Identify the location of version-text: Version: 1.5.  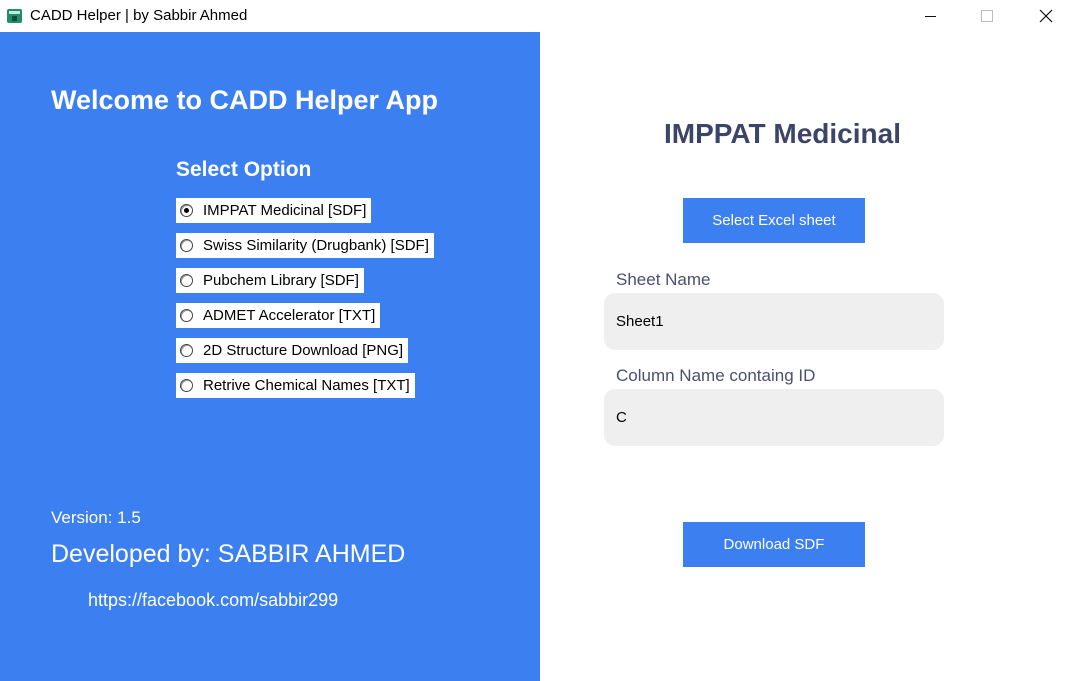
(96, 517).